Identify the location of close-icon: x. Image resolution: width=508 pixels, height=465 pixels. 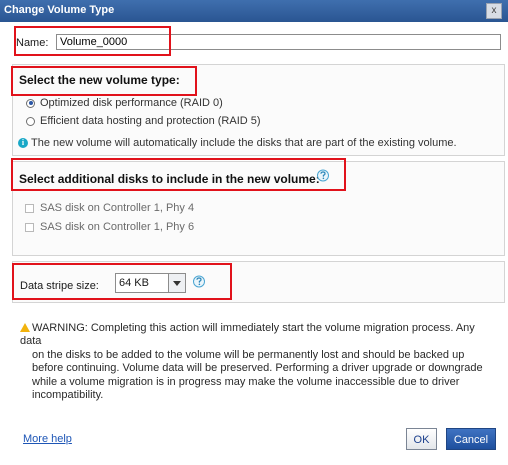
(494, 11).